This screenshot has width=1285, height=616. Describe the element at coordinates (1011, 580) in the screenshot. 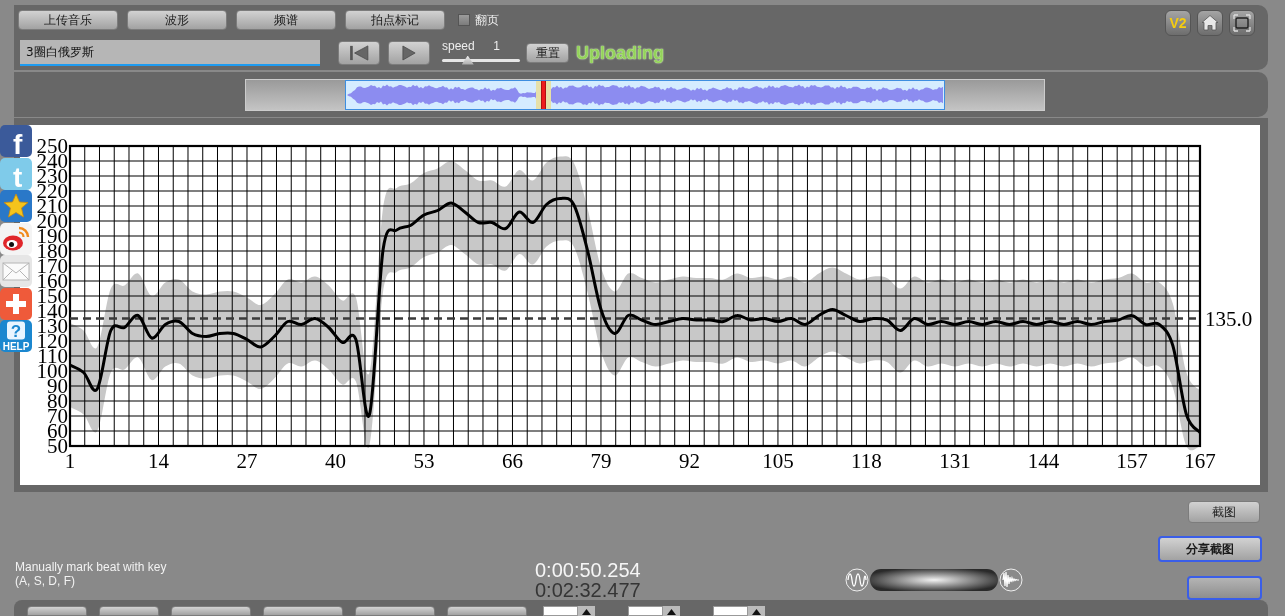

I see `waveform-icon` at that location.